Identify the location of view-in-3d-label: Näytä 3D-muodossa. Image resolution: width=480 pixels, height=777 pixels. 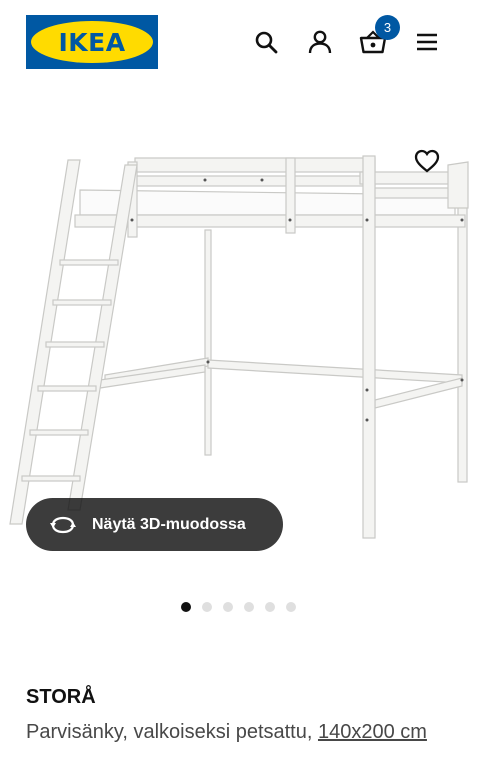
(169, 524).